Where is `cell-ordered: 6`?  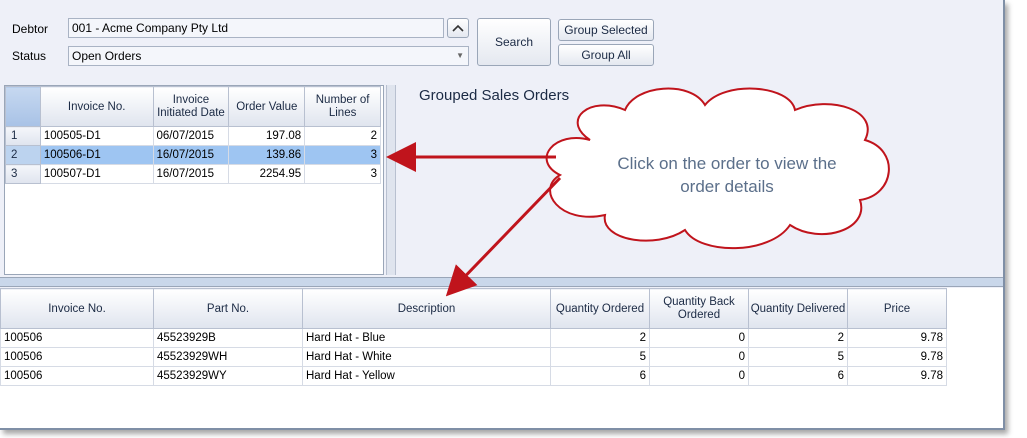
cell-ordered: 6 is located at coordinates (600, 376).